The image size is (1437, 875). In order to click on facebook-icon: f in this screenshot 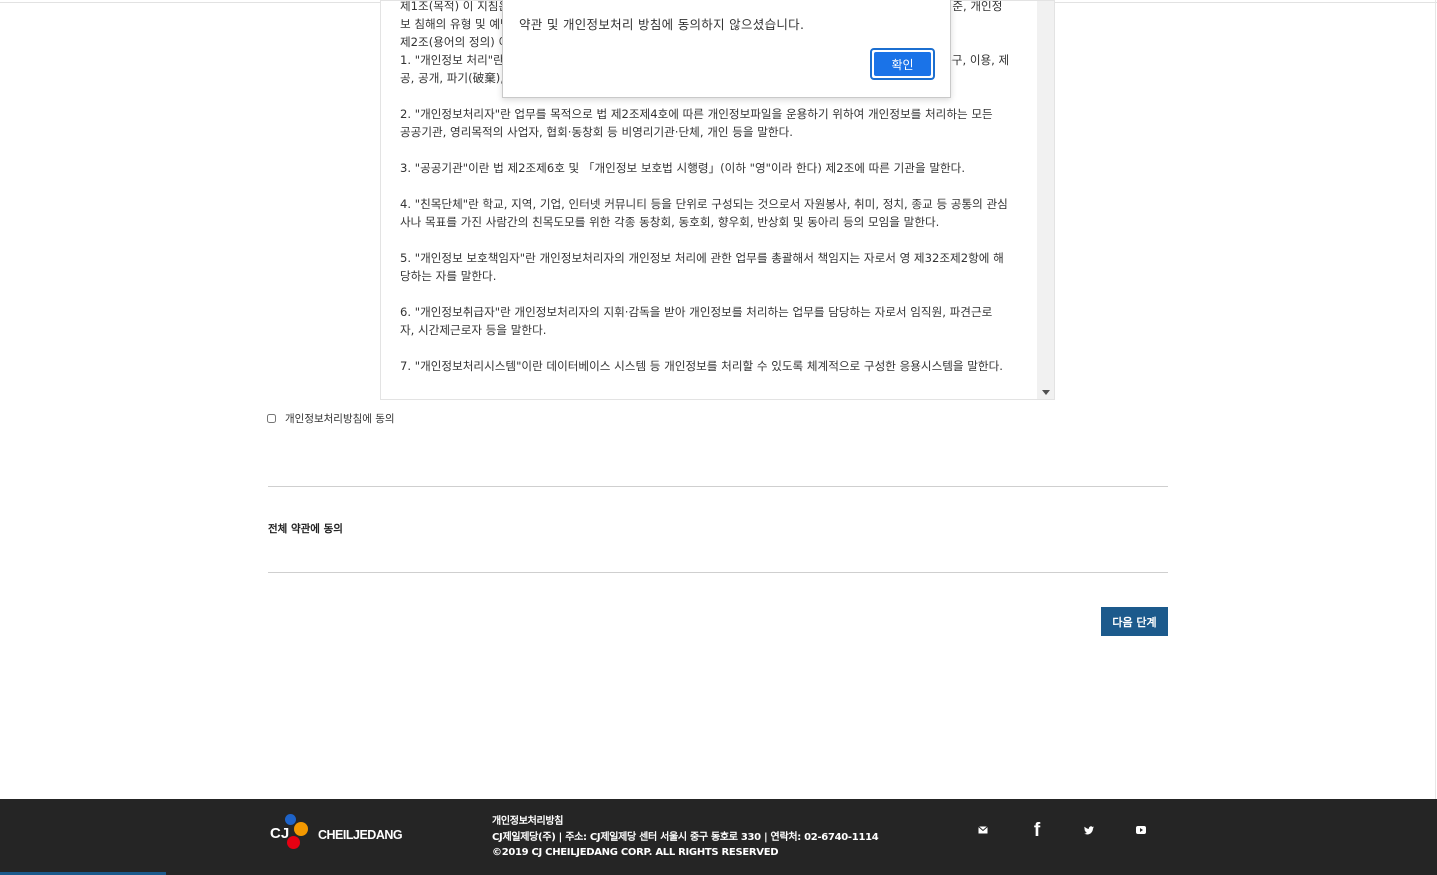, I will do `click(1037, 830)`.